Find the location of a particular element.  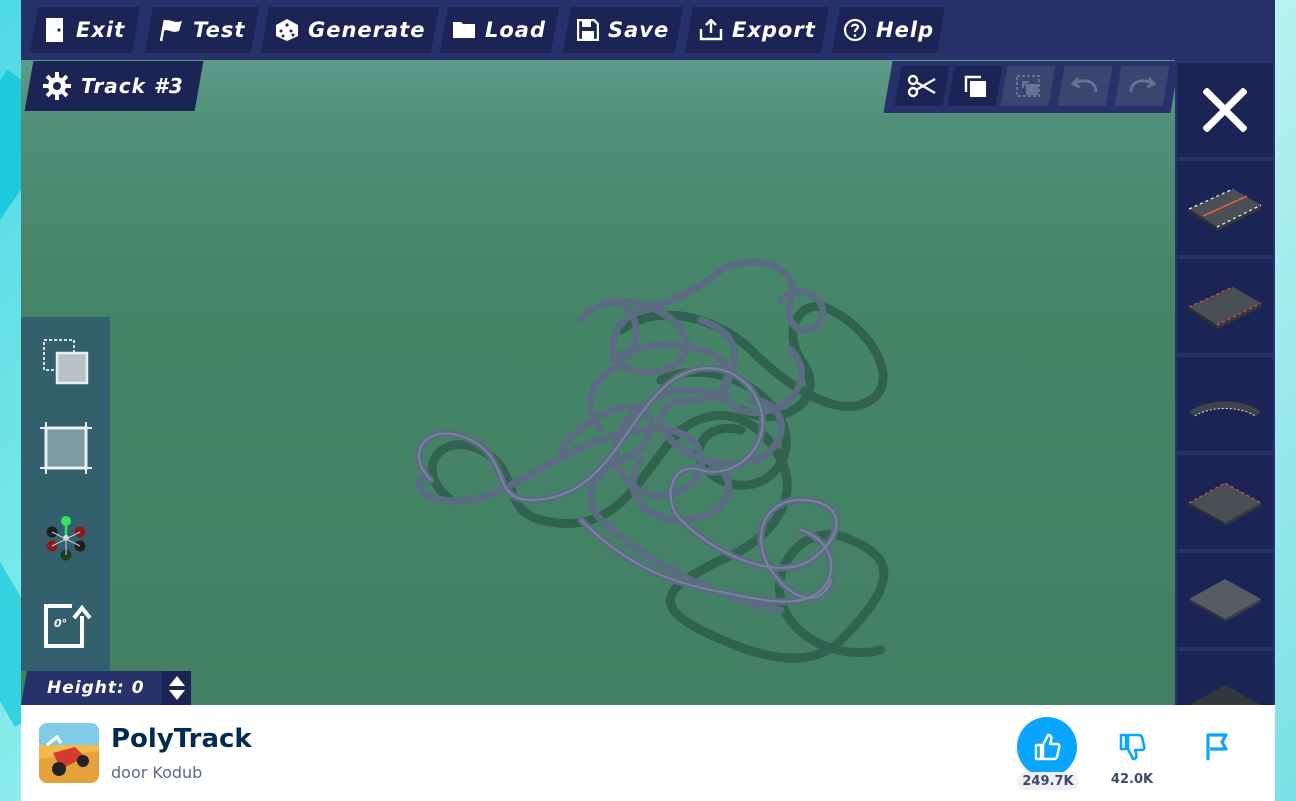

like-count: 249.7K is located at coordinates (1048, 781).